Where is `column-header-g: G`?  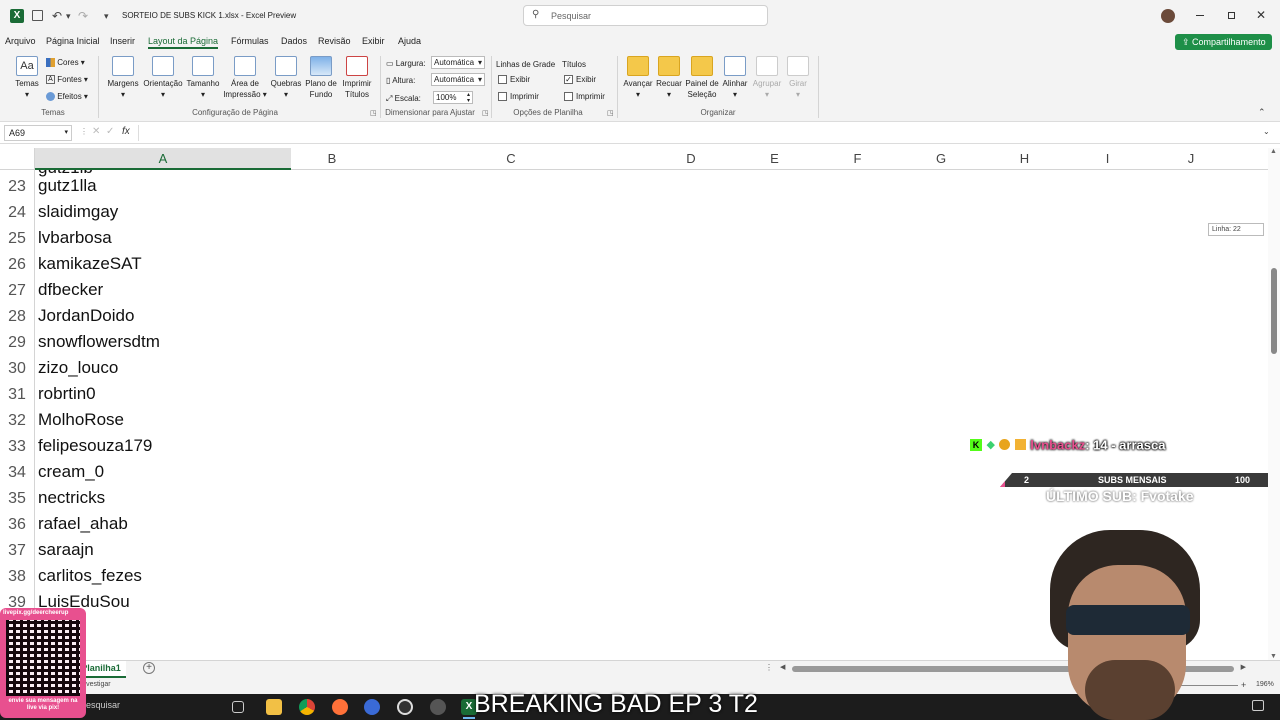 column-header-g: G is located at coordinates (941, 159).